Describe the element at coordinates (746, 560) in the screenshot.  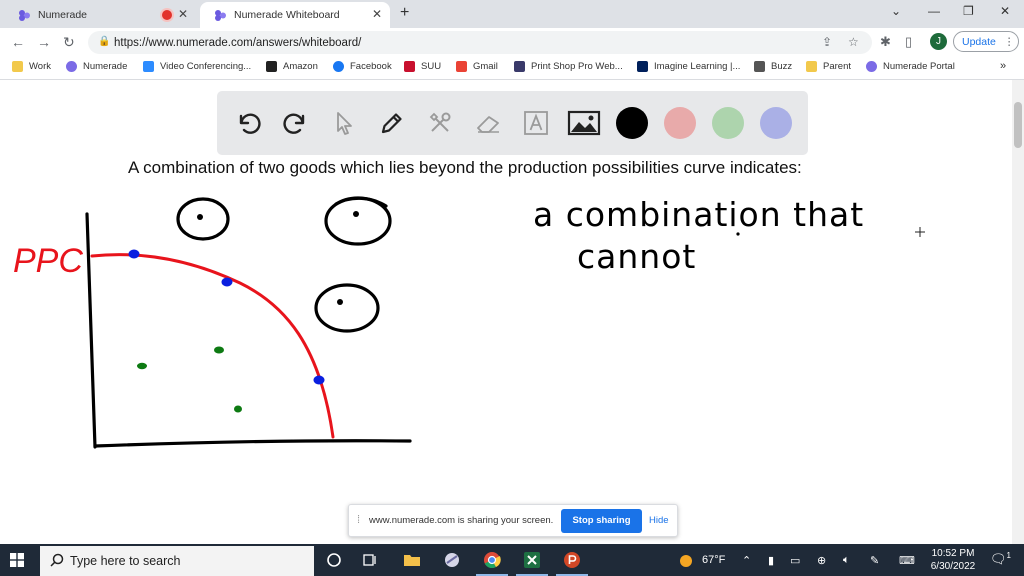
I see `chevron-up-icon: ⌃` at that location.